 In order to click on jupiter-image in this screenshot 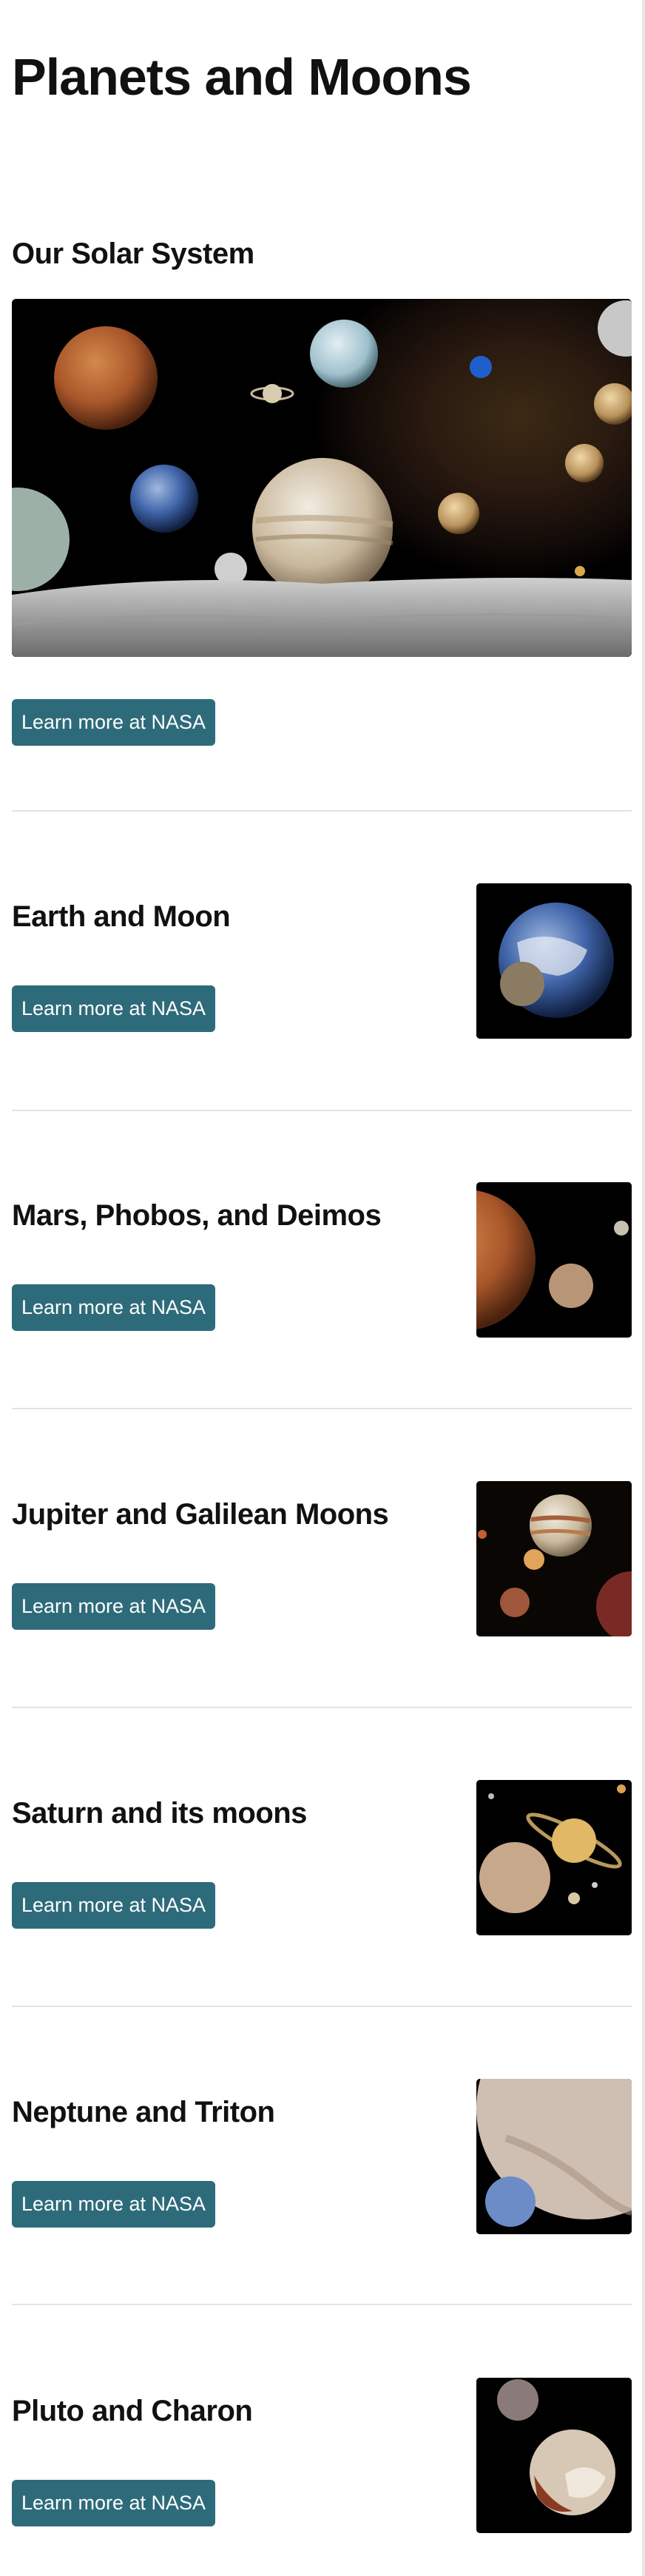, I will do `click(554, 1558)`.